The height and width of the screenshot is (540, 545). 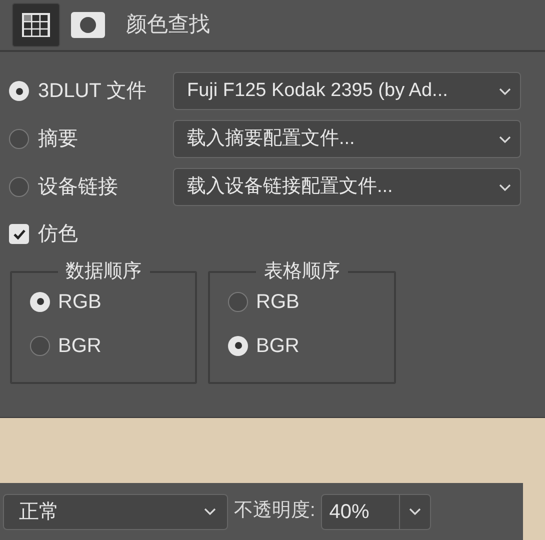 I want to click on source-label: 设备链接, so click(x=78, y=187).